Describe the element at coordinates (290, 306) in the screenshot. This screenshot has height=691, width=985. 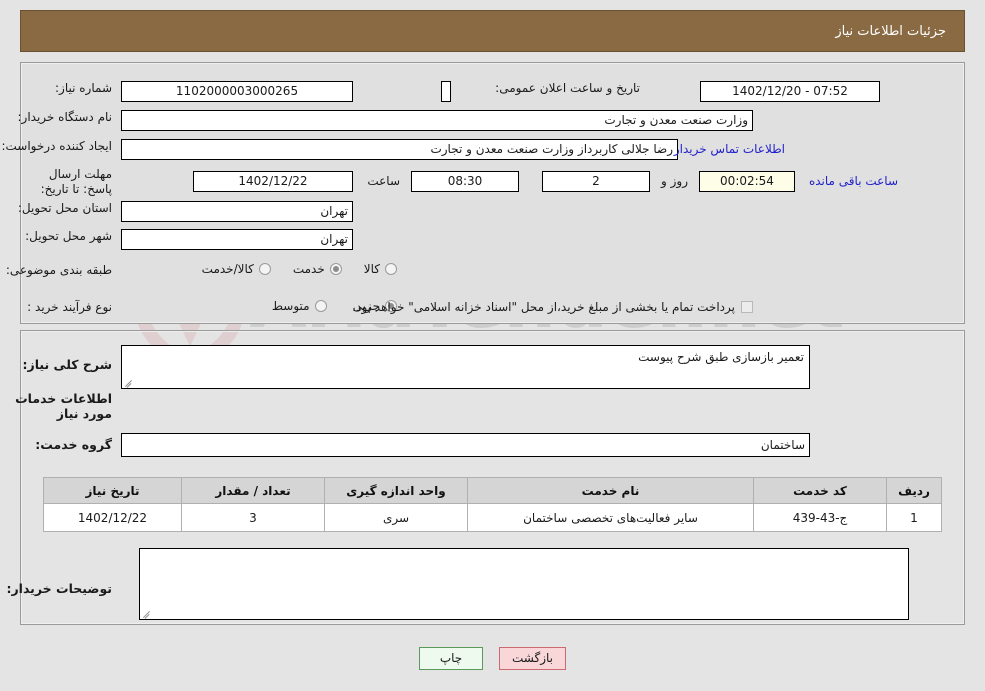
I see `radio-label: متوسط` at that location.